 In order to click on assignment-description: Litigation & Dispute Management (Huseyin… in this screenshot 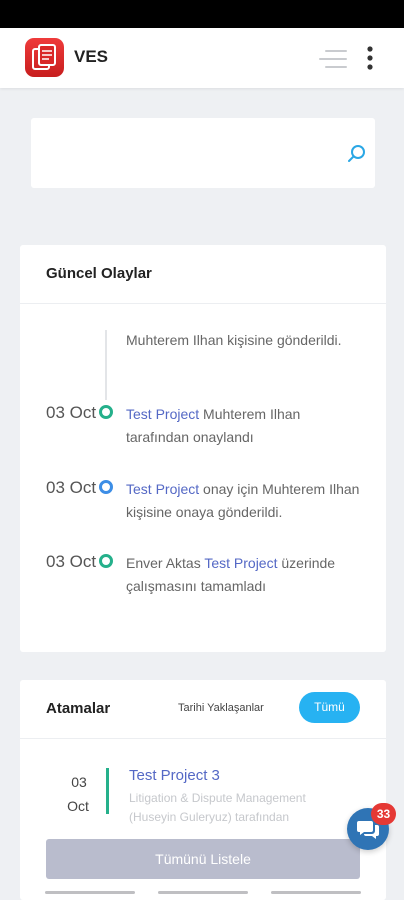, I will do `click(217, 807)`.